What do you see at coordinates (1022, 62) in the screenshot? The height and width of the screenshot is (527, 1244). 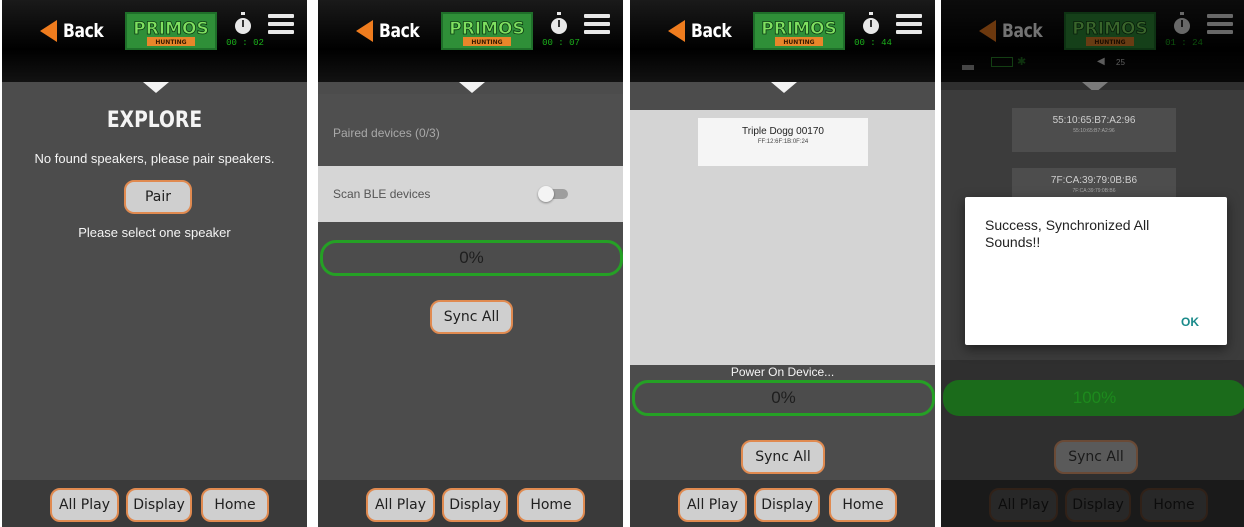 I see `bluetooth-icon: ✱` at bounding box center [1022, 62].